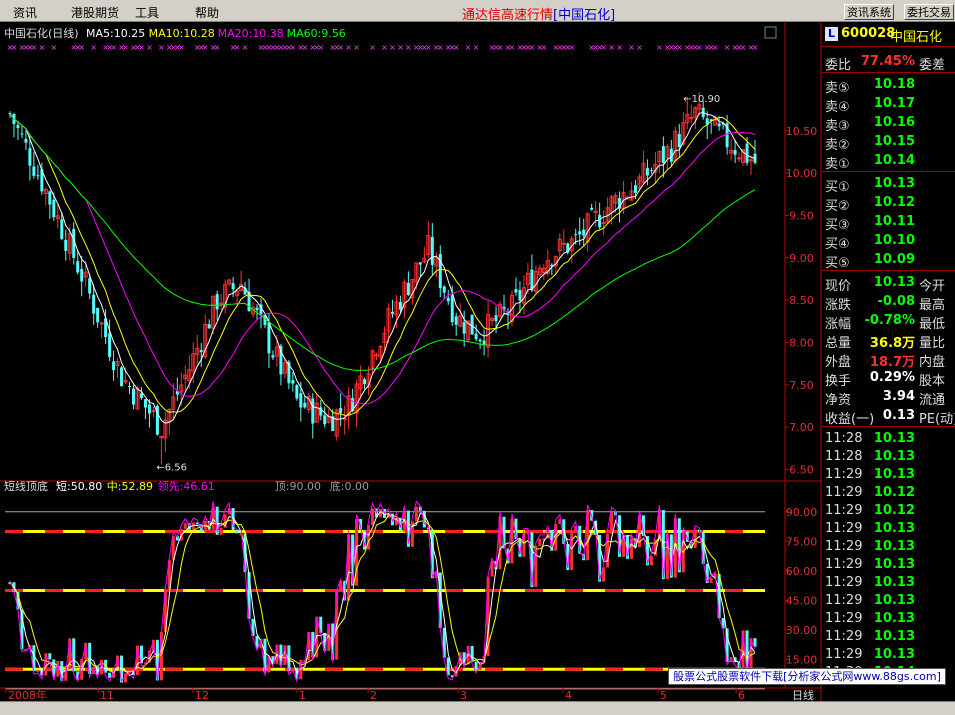 Image resolution: width=955 pixels, height=715 pixels. I want to click on main-chart-title: 中国石化(日线), so click(41, 33).